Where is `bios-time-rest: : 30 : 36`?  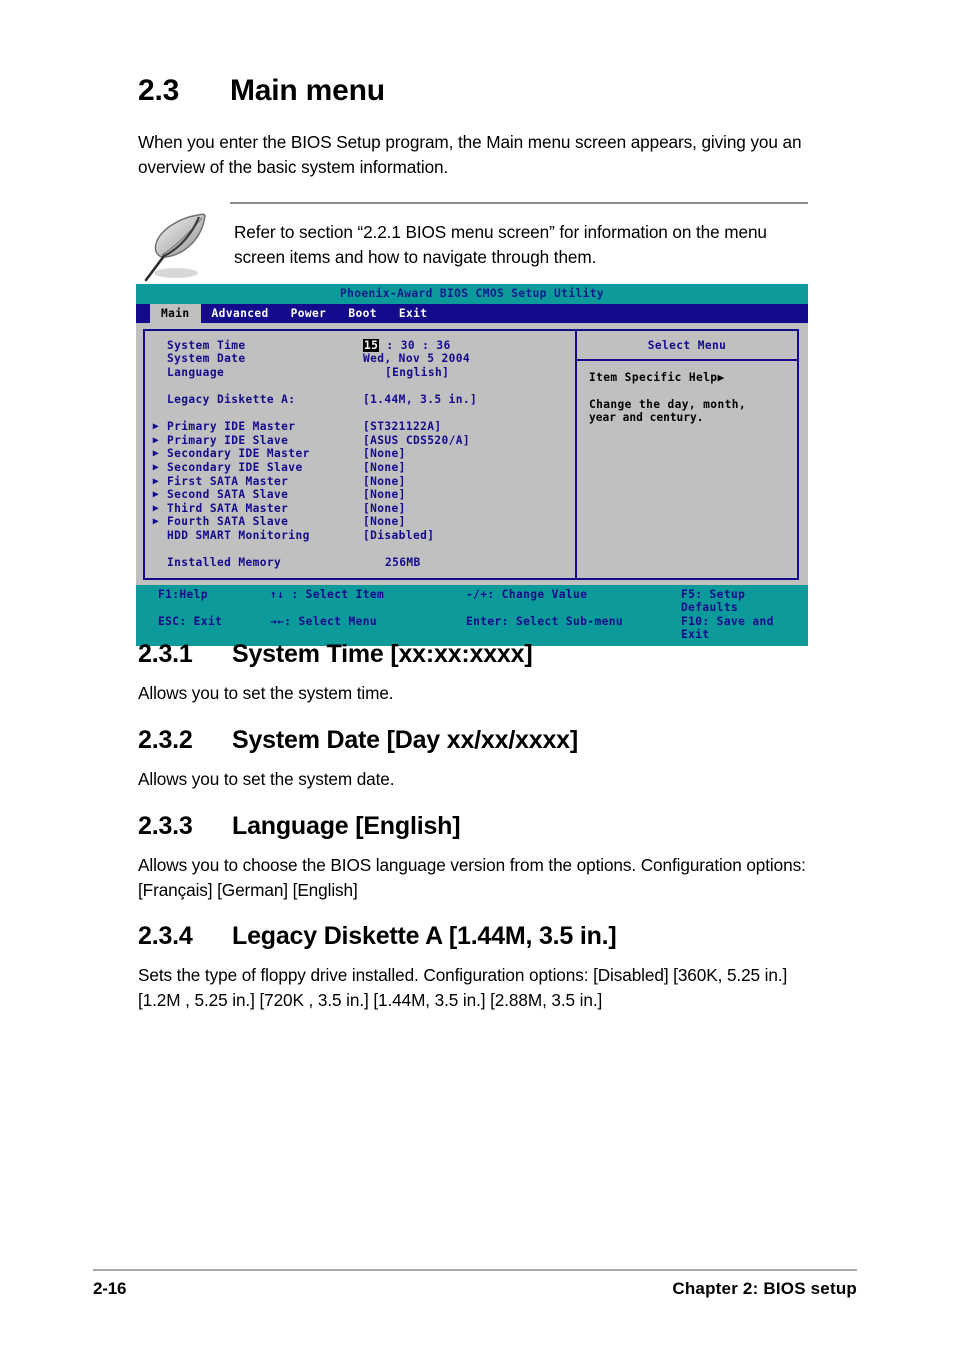
bios-time-rest: : 30 : 36 is located at coordinates (415, 345).